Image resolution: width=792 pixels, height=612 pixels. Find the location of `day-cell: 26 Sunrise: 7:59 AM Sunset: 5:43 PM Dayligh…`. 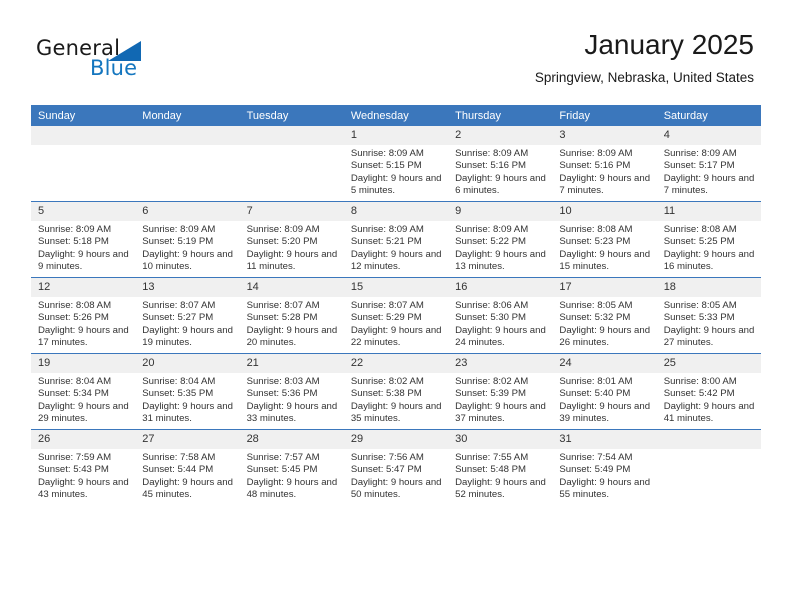

day-cell: 26 Sunrise: 7:59 AM Sunset: 5:43 PM Dayligh… is located at coordinates (83, 467).